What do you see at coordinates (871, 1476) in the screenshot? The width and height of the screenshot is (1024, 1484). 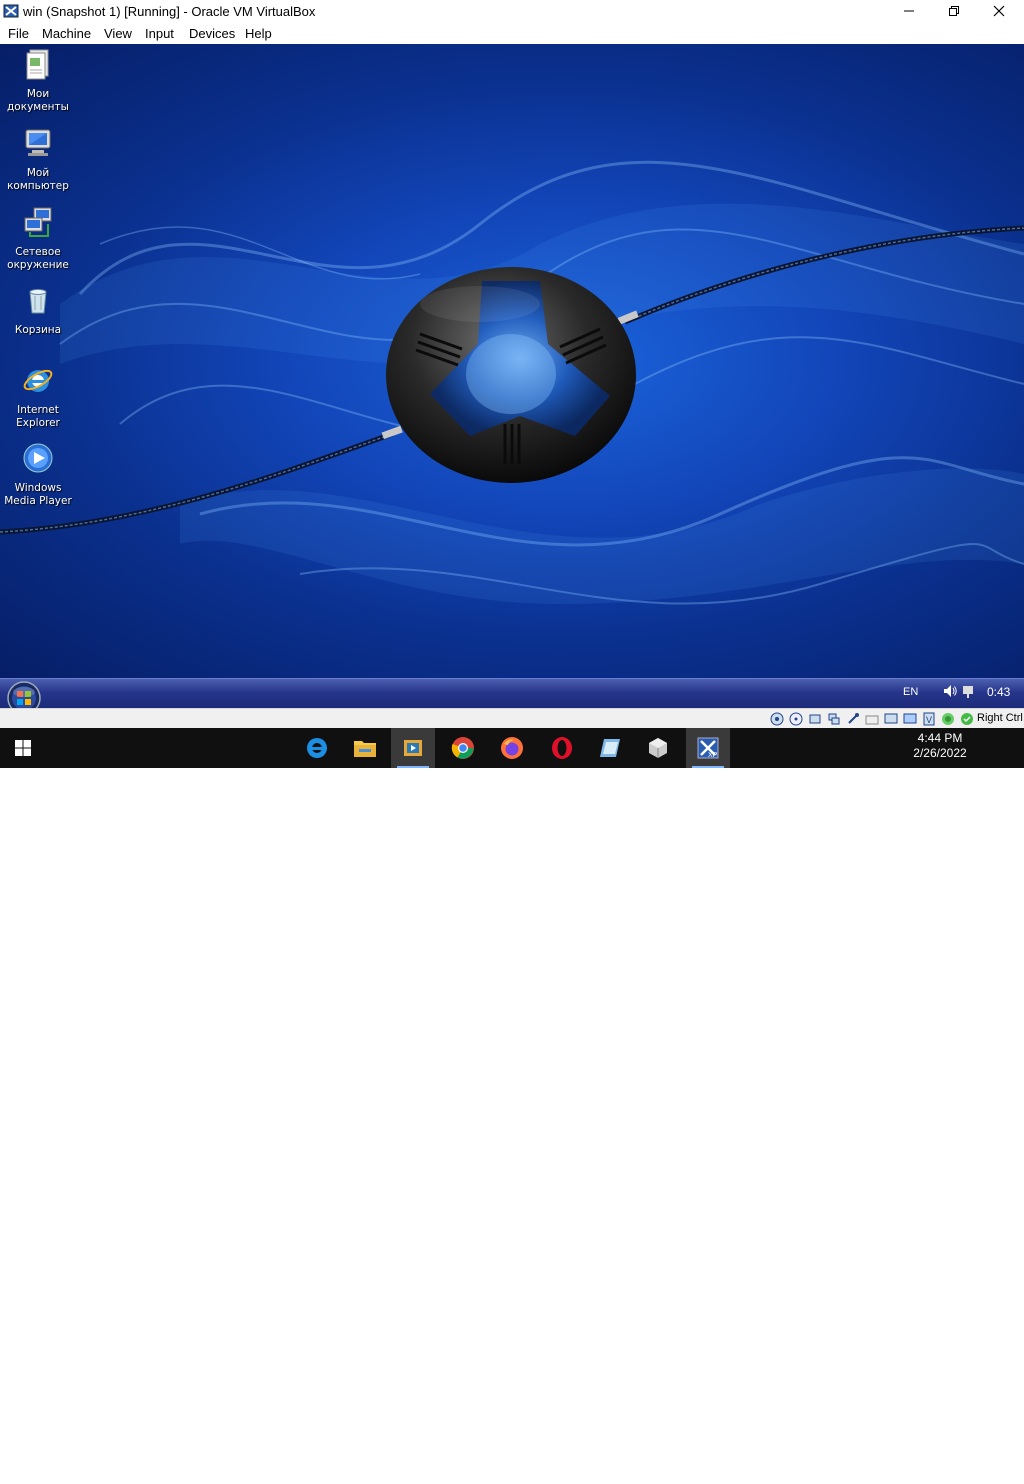 I see `network-icon` at bounding box center [871, 1476].